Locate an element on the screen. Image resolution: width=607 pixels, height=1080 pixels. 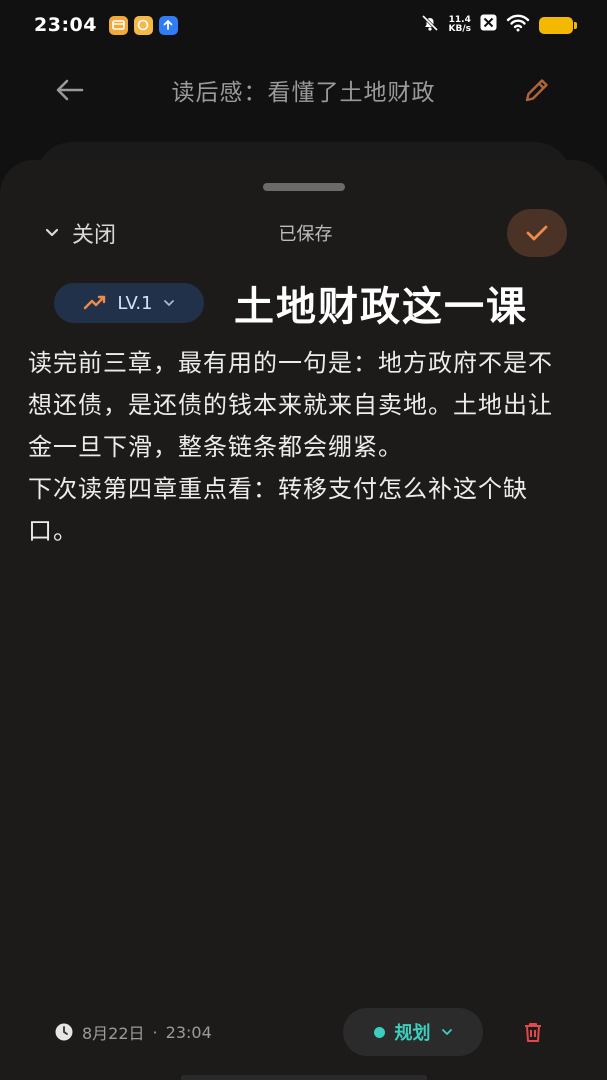
level-label: LV.1 is located at coordinates (135, 303).